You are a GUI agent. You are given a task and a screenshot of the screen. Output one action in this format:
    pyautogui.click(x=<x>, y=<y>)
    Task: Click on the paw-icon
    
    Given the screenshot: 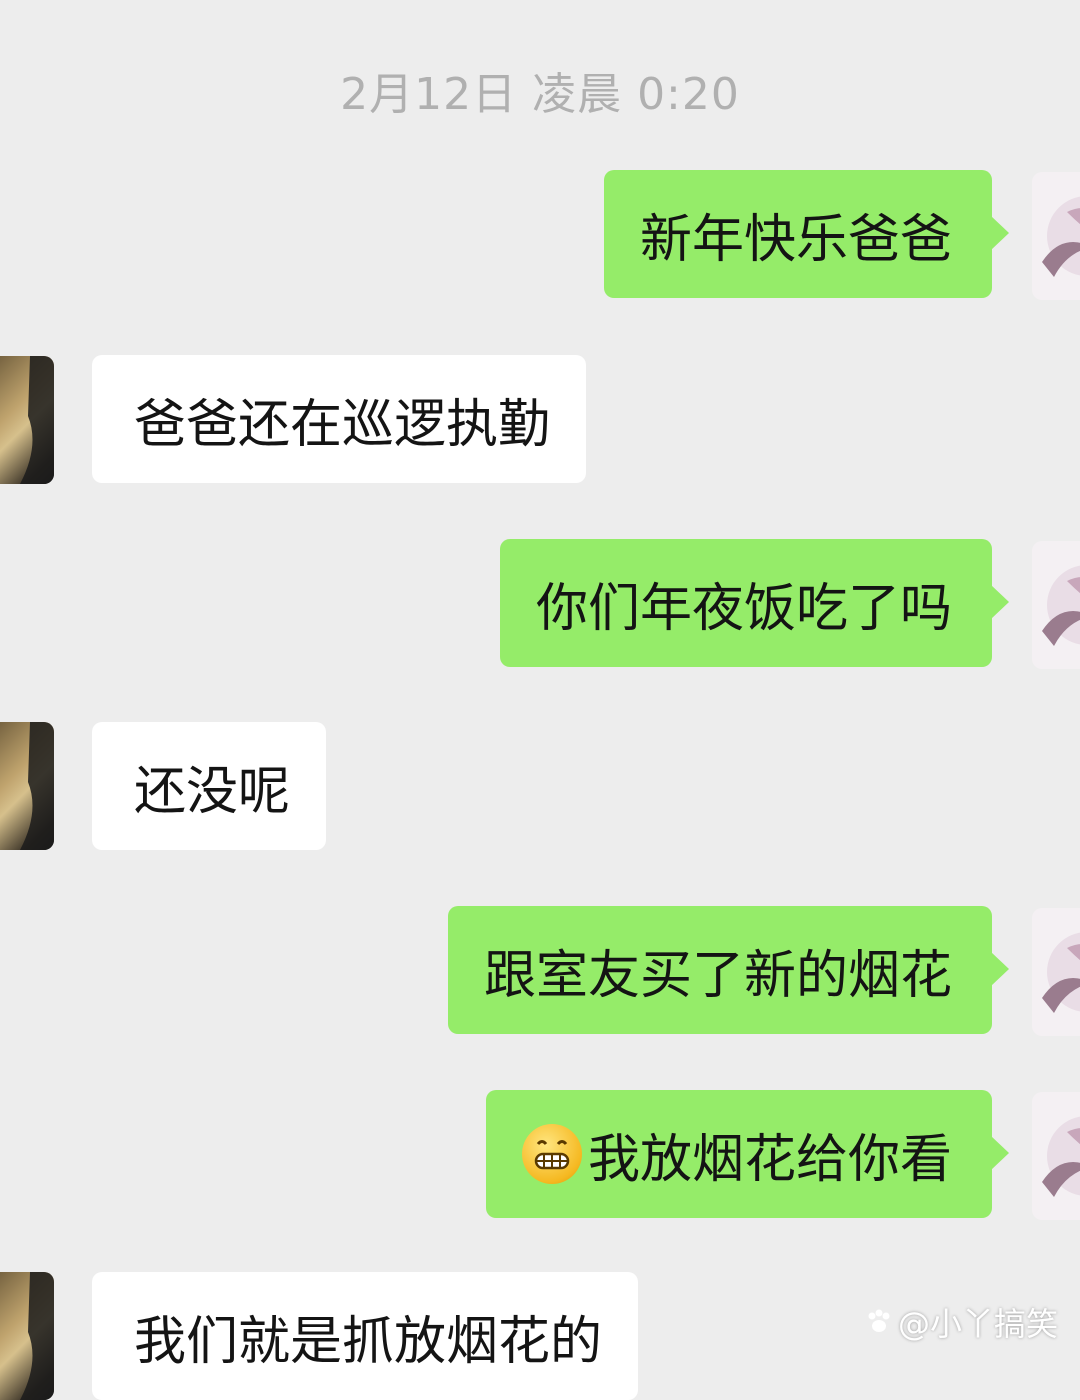 What is the action you would take?
    pyautogui.click(x=879, y=1320)
    